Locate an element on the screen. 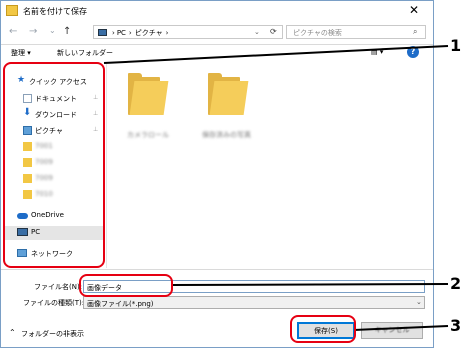  callout-number-1: 1 is located at coordinates (456, 45).